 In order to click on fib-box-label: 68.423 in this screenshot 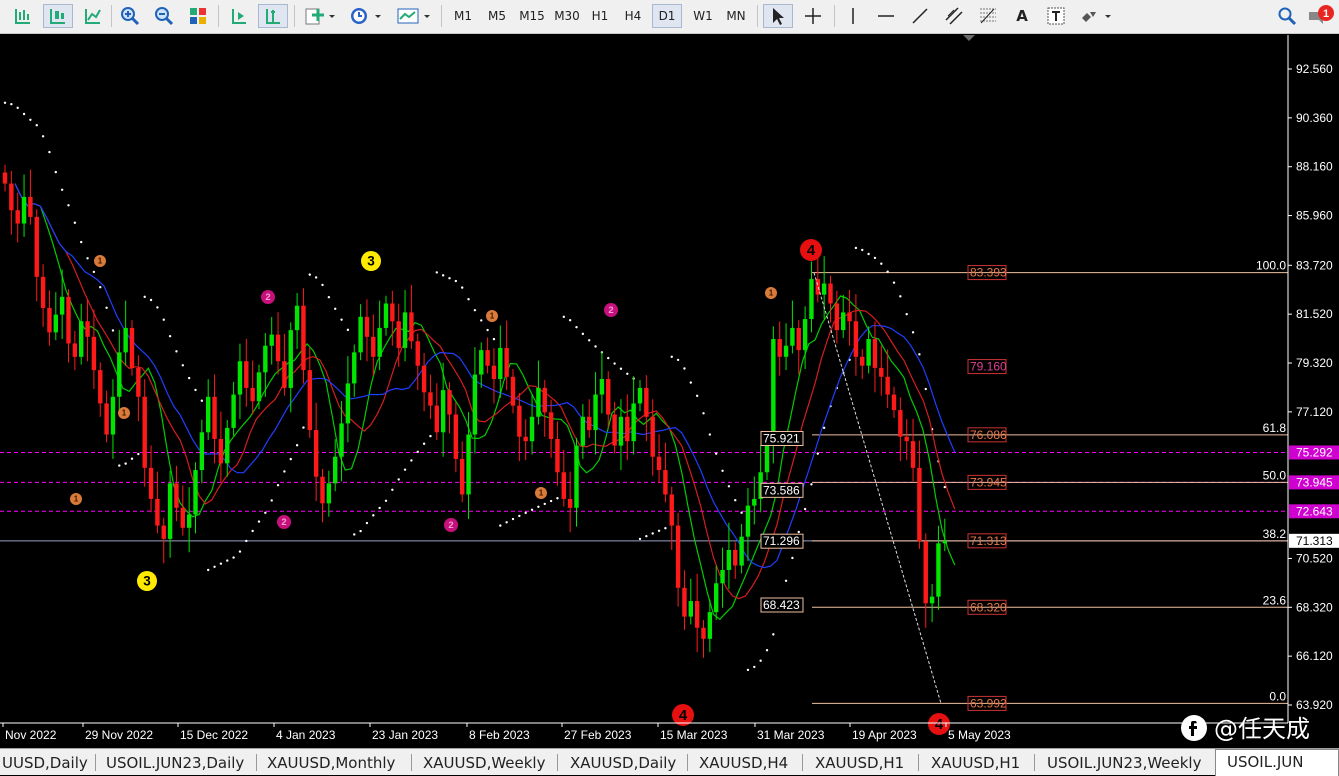, I will do `click(781, 605)`.